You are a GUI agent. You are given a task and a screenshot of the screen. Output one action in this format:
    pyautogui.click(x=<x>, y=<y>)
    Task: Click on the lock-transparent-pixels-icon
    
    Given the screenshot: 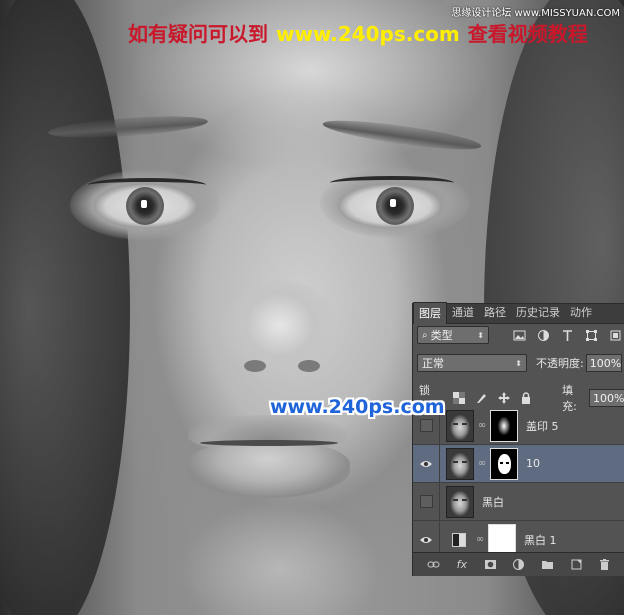 What is the action you would take?
    pyautogui.click(x=459, y=398)
    